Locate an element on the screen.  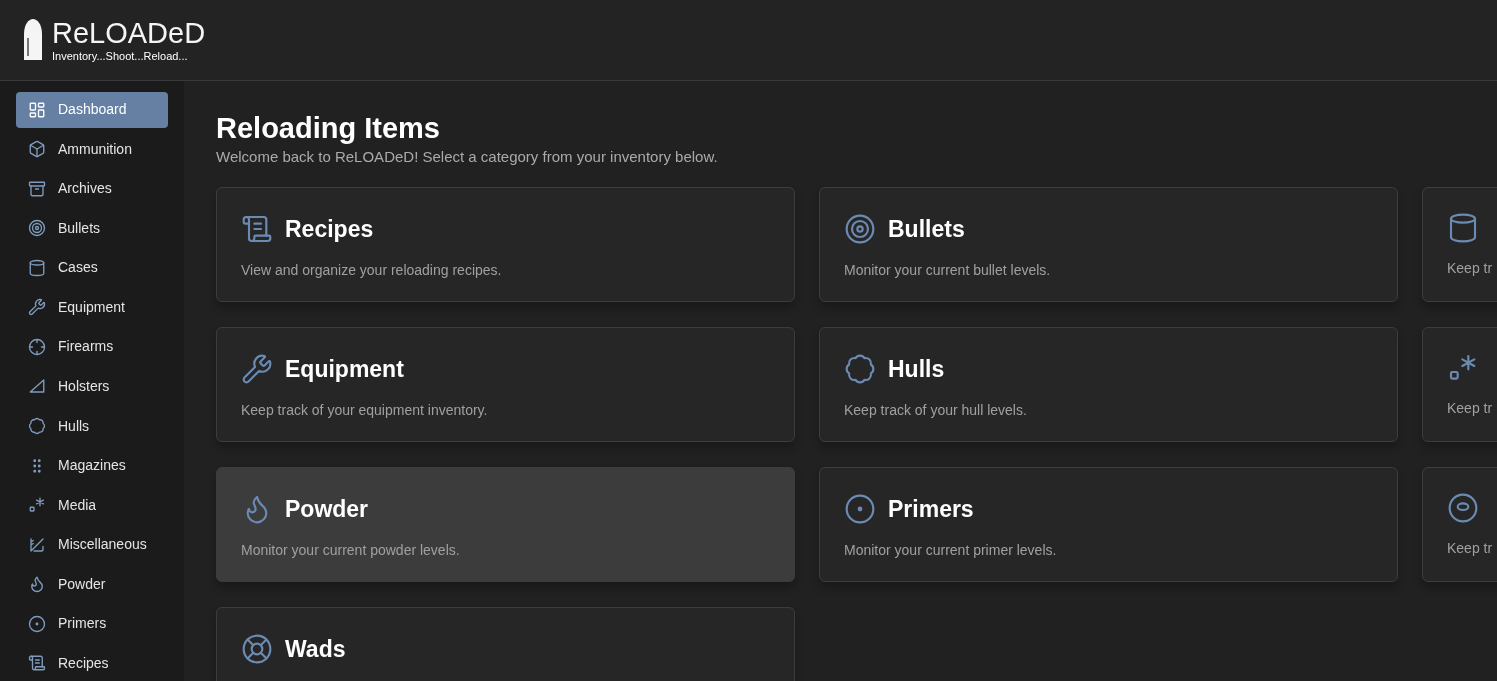
page-title: Reloading Items is located at coordinates (328, 128).